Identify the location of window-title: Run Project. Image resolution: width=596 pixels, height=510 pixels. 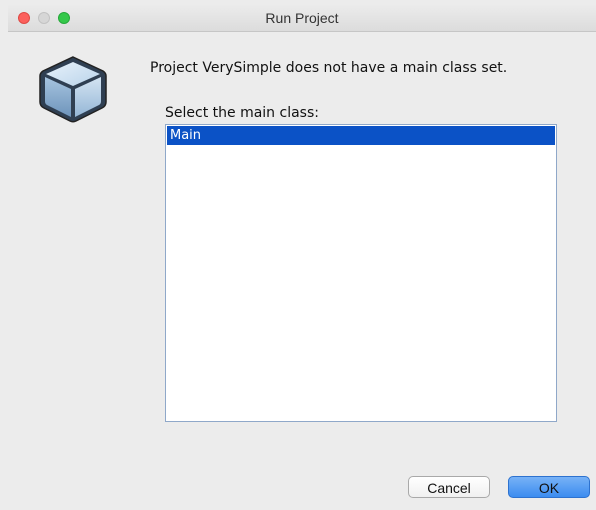
(302, 18).